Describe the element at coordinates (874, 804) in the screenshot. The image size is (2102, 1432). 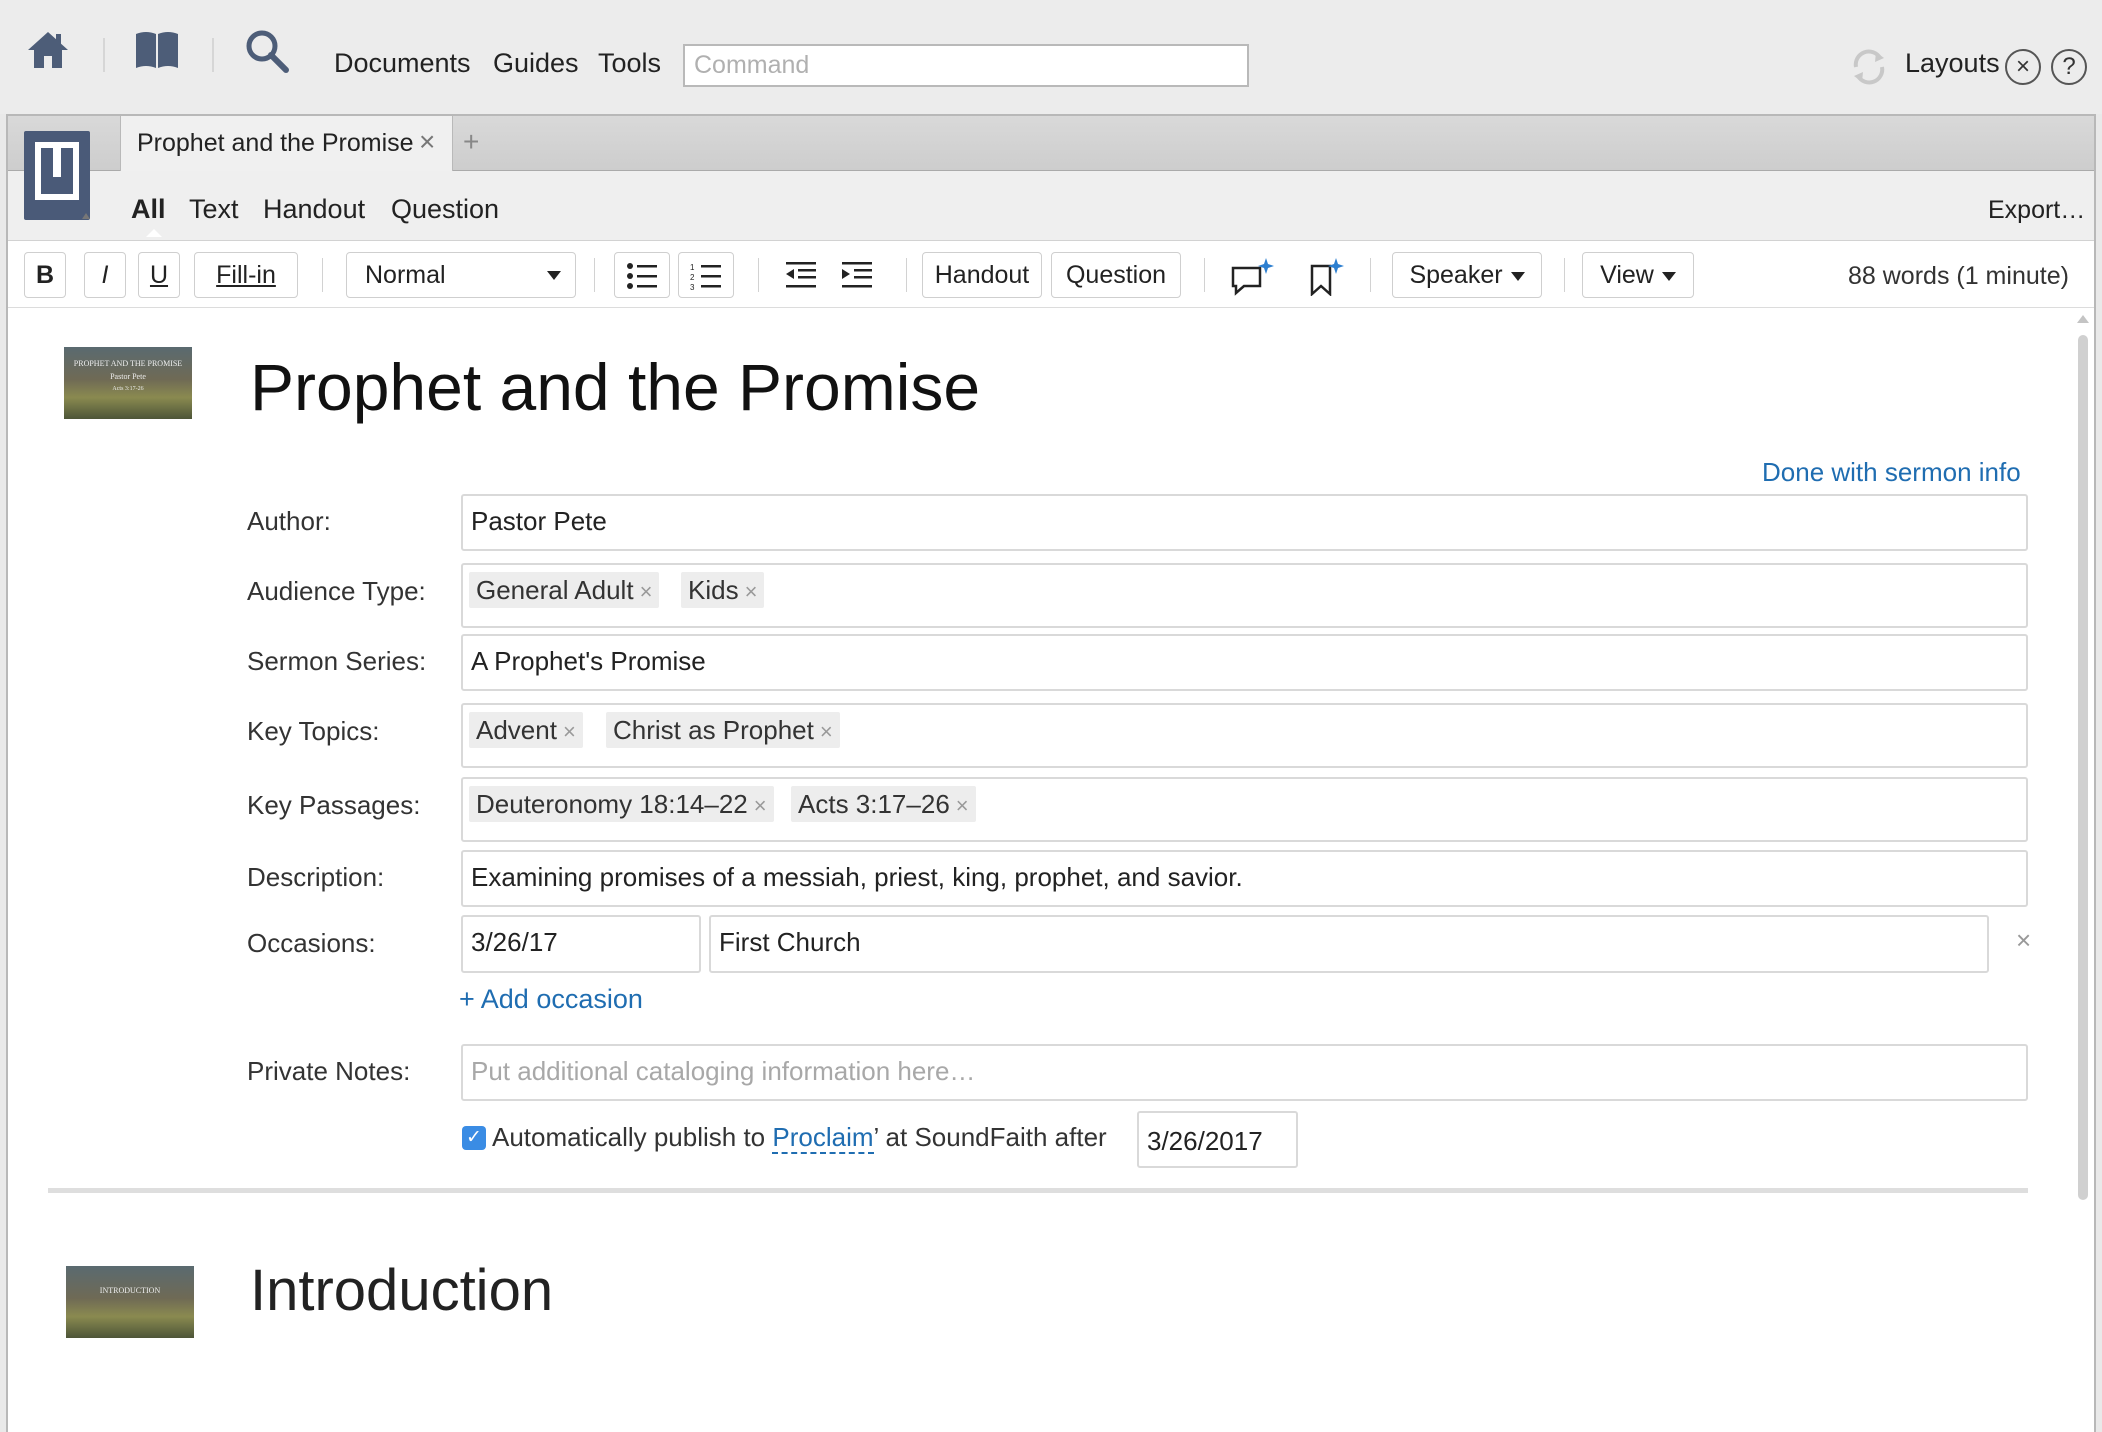
I see `passage-tag-label: Acts 3:17–26` at that location.